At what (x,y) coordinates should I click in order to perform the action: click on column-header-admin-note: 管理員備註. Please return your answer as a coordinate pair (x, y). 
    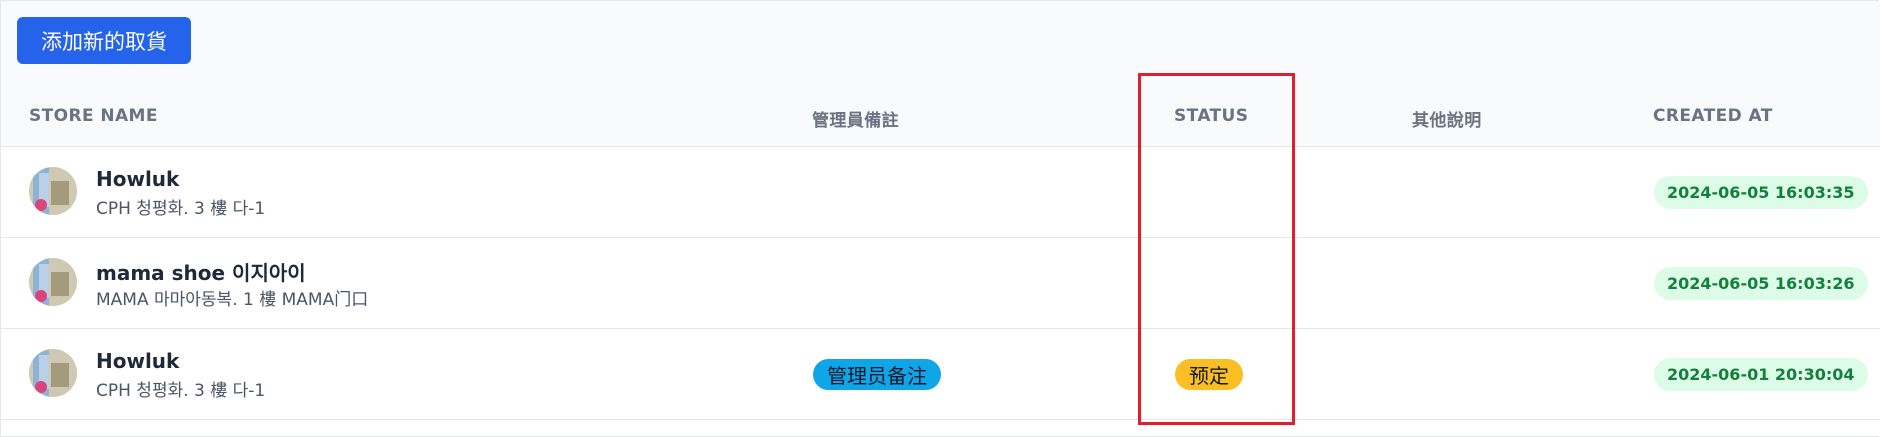
    Looking at the image, I should click on (855, 118).